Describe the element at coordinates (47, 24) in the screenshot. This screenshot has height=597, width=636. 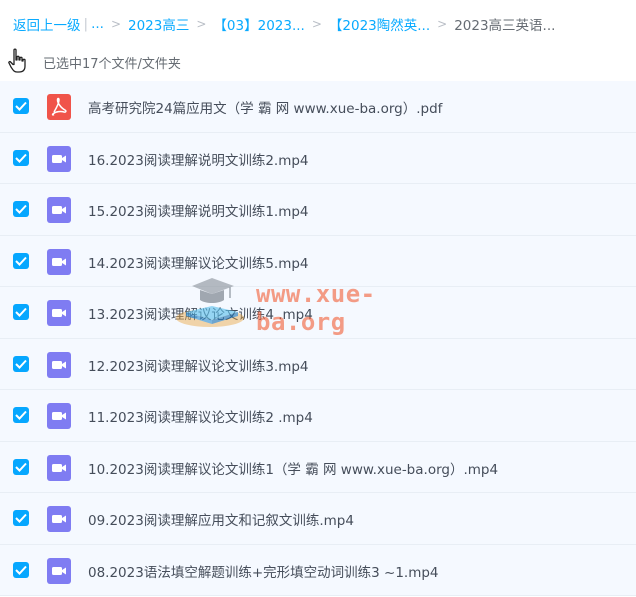
I see `back-link: 返回上一级` at that location.